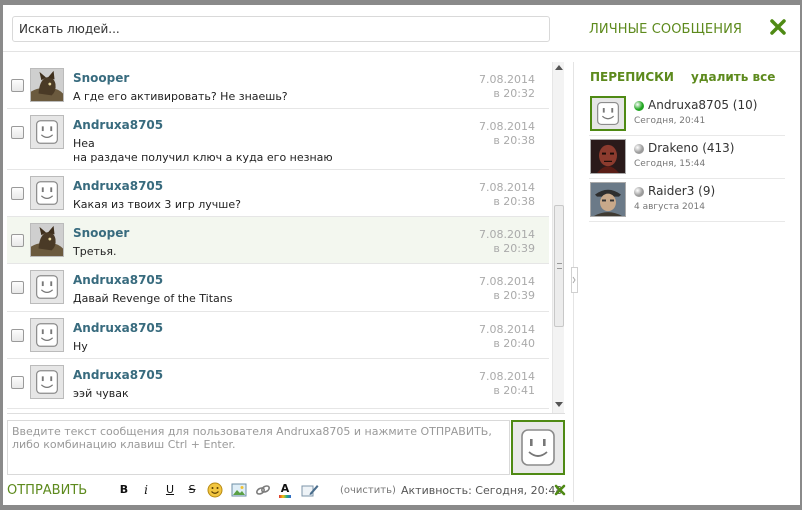  What do you see at coordinates (239, 490) in the screenshot?
I see `image-icon` at bounding box center [239, 490].